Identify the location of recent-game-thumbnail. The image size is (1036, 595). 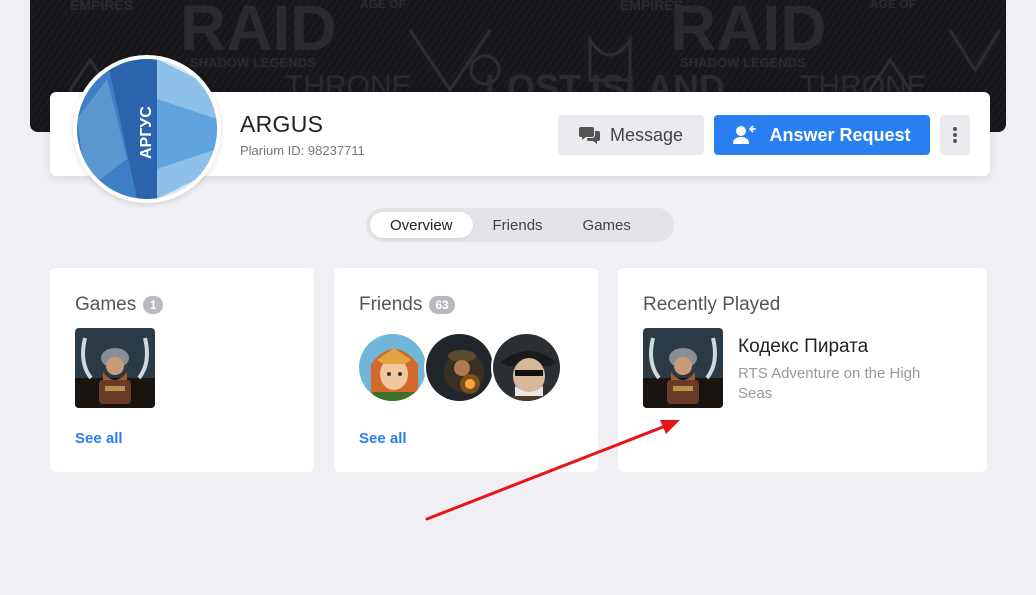
(683, 368).